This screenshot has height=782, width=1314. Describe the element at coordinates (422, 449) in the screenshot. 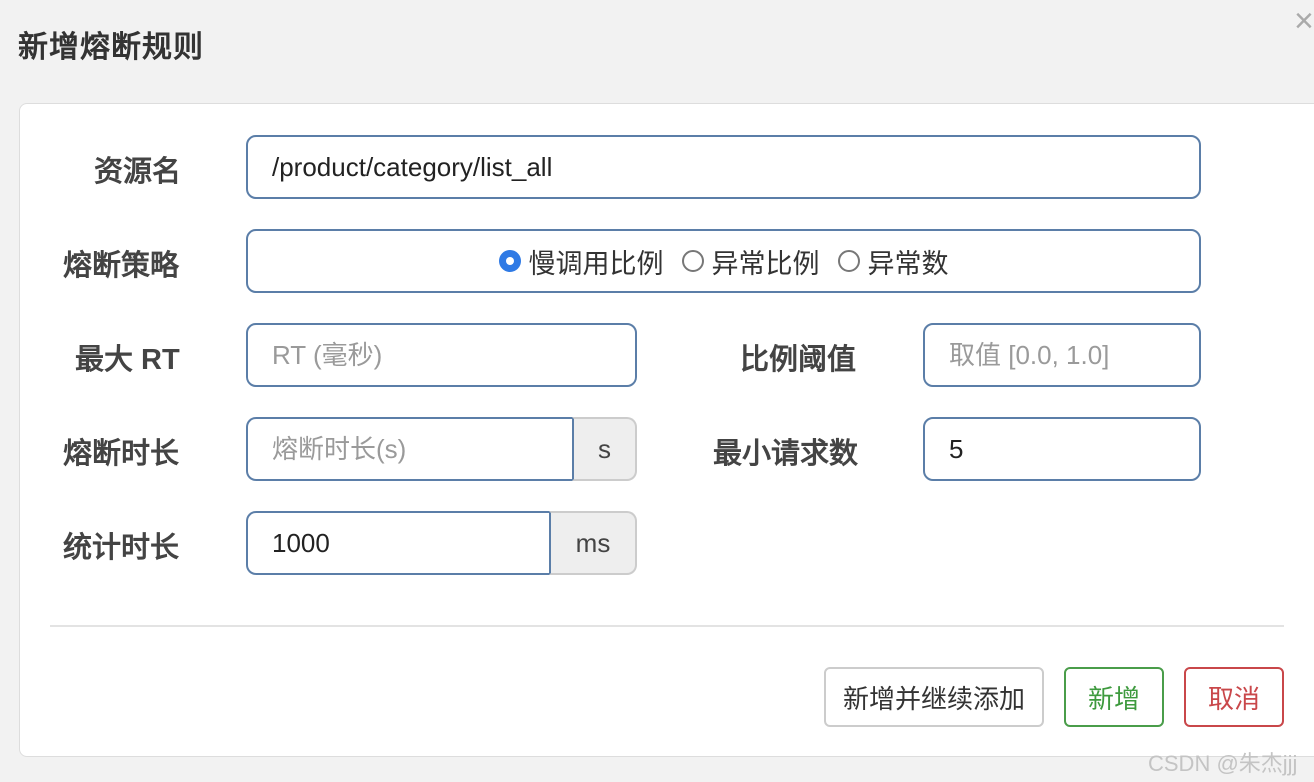

I see `break-duration-input` at that location.